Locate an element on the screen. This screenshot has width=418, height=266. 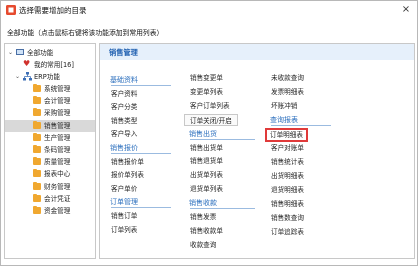
function-item-highlighted: 订单明细表 is located at coordinates (286, 135).